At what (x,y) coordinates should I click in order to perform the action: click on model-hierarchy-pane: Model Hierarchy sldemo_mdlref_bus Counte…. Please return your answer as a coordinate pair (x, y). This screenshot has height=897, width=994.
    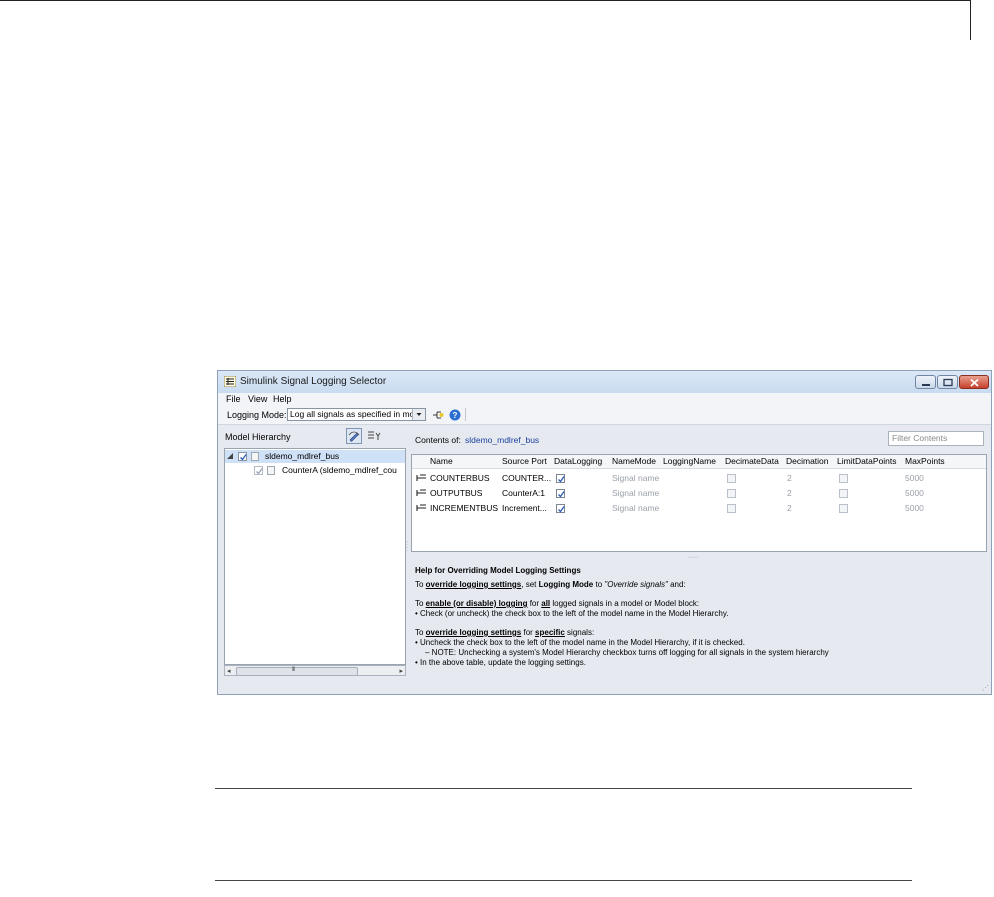
    Looking at the image, I should click on (313, 550).